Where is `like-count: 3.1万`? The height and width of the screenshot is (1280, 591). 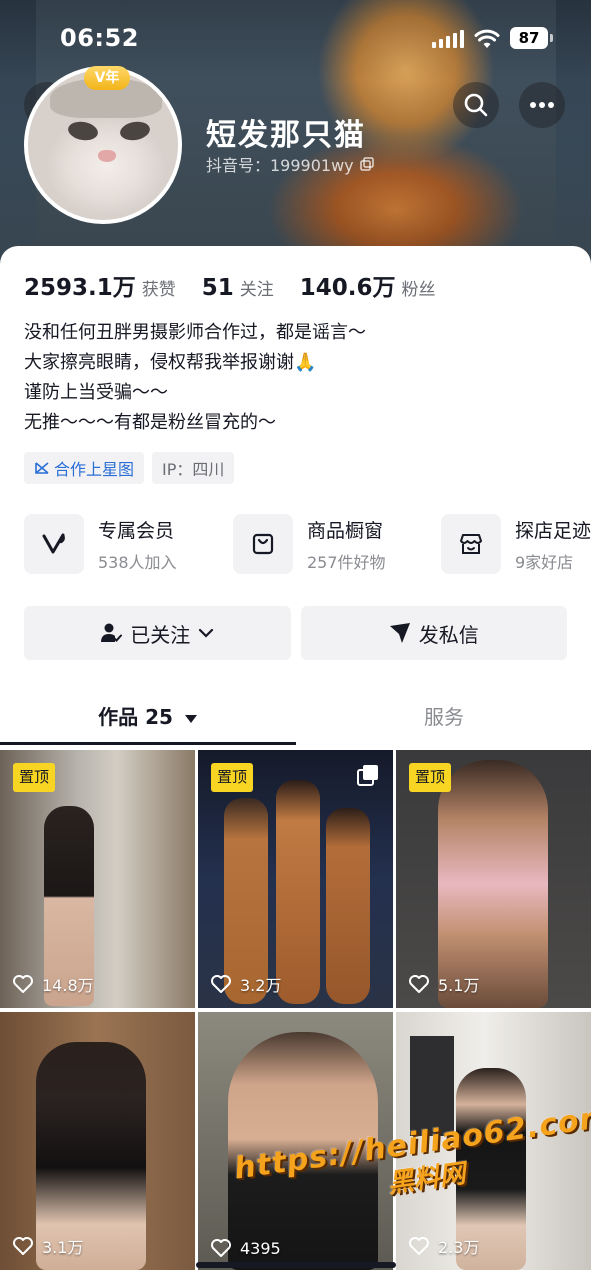 like-count: 3.1万 is located at coordinates (47, 1246).